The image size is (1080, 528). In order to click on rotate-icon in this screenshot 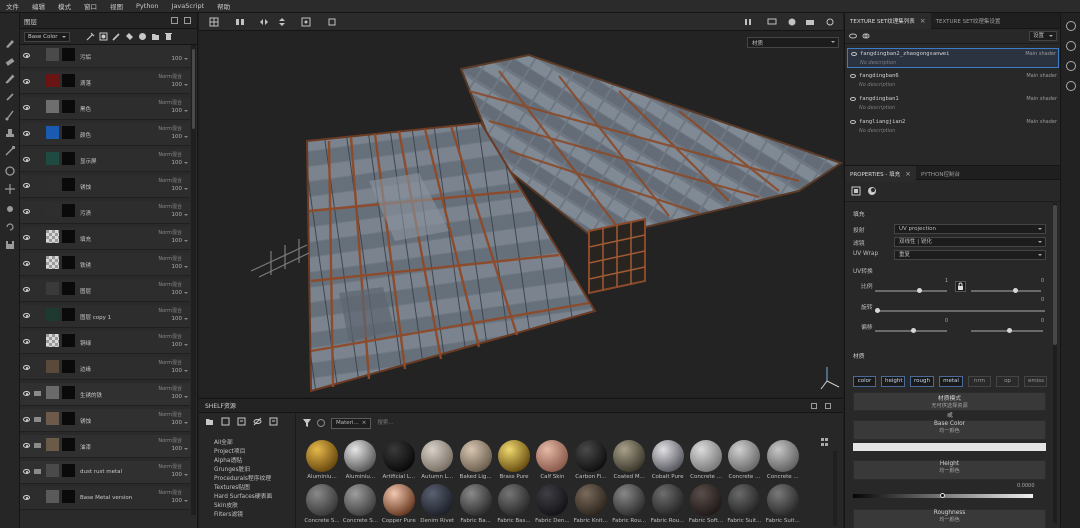, I will do `click(10, 227)`.